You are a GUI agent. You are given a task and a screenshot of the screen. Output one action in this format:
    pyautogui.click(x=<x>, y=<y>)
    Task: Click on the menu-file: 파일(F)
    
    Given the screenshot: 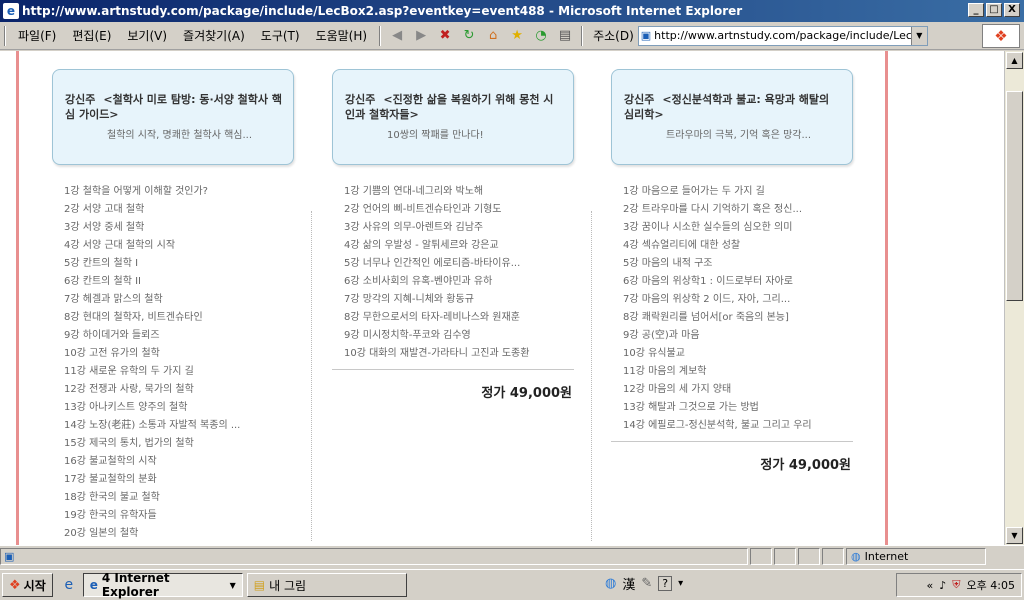 What is the action you would take?
    pyautogui.click(x=37, y=35)
    